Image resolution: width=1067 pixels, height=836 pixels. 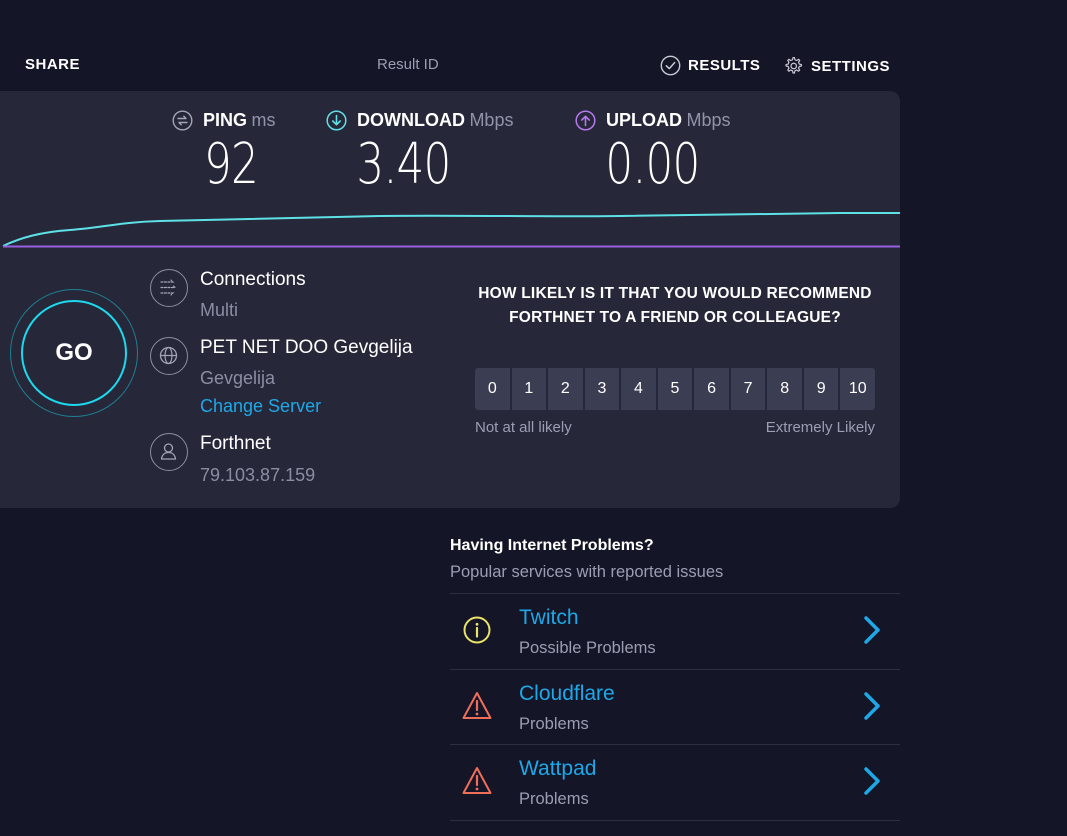 I want to click on change-server-link: Change Server, so click(x=260, y=406).